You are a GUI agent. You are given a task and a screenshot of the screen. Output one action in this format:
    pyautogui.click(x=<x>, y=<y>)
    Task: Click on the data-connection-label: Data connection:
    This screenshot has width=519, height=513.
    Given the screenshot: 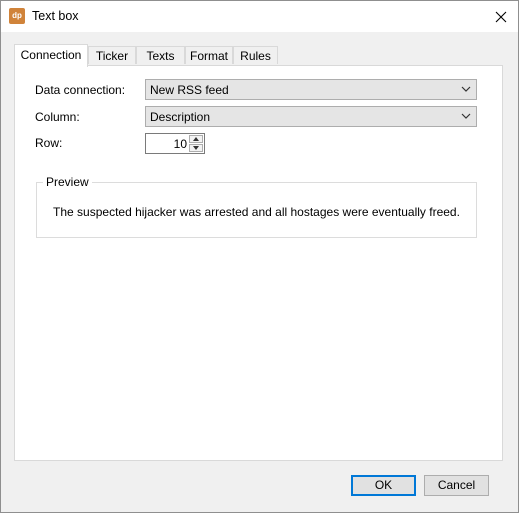 What is the action you would take?
    pyautogui.click(x=80, y=90)
    